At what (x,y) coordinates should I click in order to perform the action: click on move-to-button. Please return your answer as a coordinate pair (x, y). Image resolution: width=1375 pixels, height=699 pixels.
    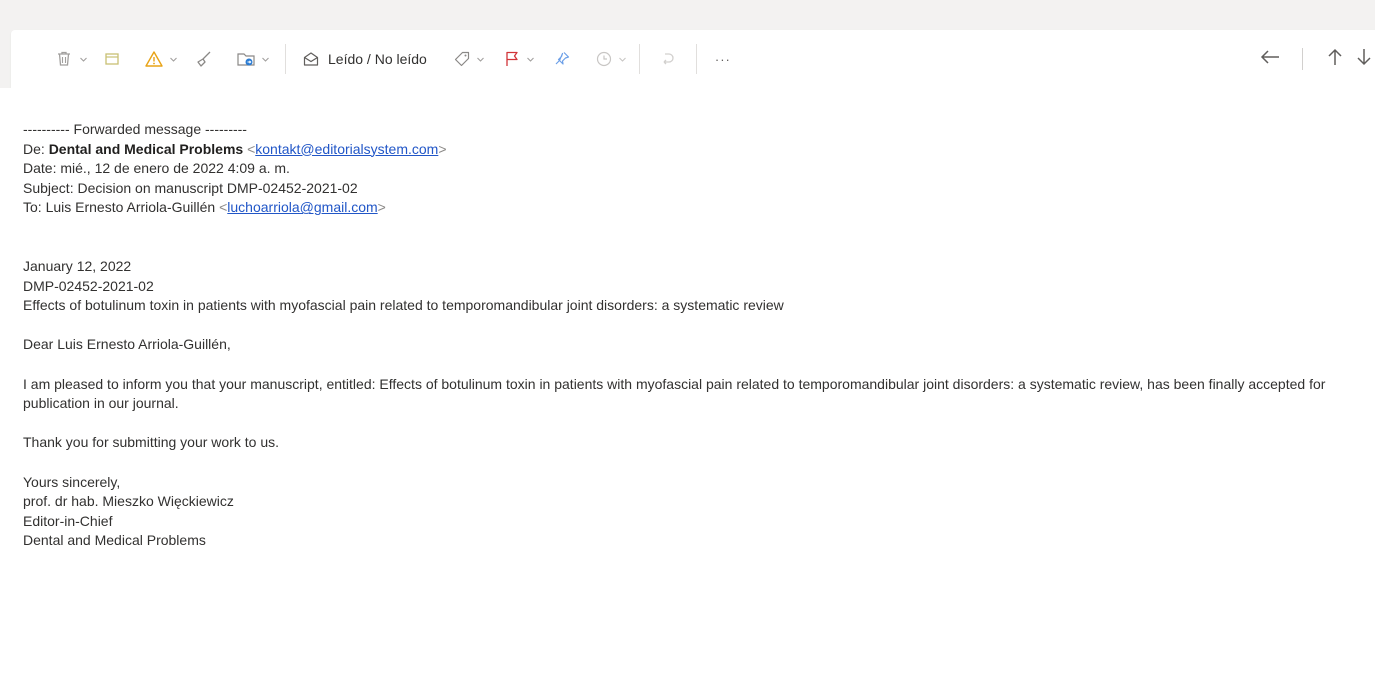
    Looking at the image, I should click on (253, 59).